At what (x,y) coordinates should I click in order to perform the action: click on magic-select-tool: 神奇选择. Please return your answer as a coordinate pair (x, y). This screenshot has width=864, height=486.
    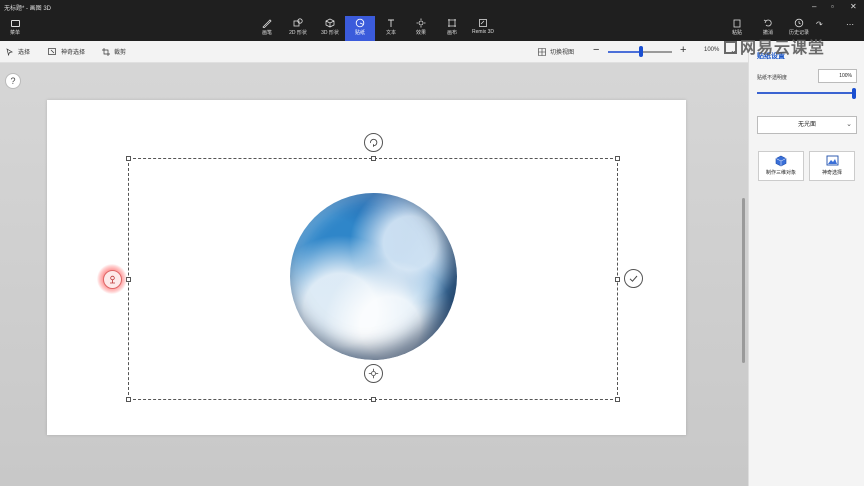
    Looking at the image, I should click on (66, 51).